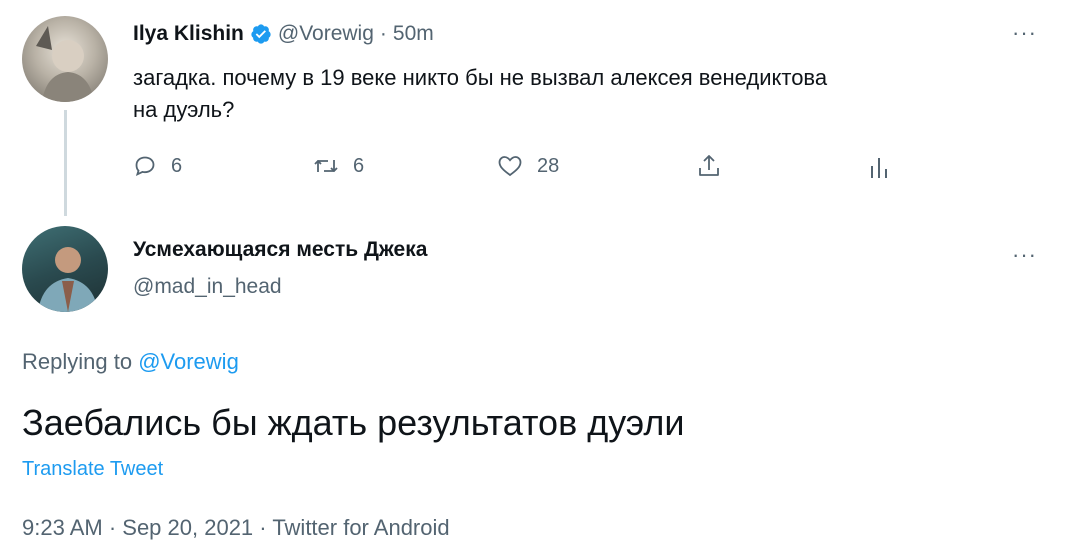 Image resolution: width=1074 pixels, height=547 pixels. I want to click on avatar-ilya-klishin, so click(65, 59).